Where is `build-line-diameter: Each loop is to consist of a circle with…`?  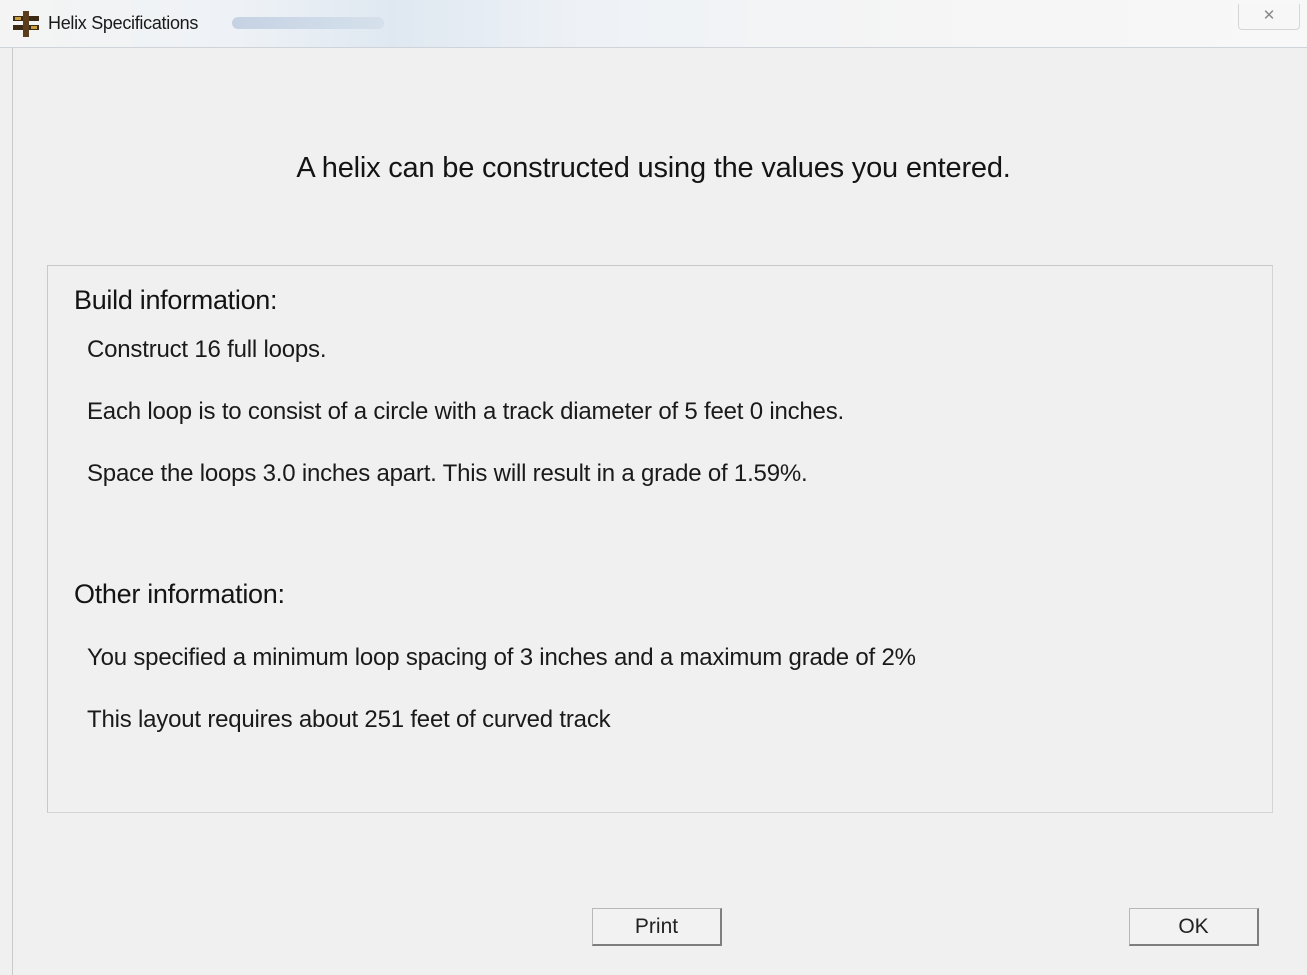
build-line-diameter: Each loop is to consist of a circle with… is located at coordinates (465, 411).